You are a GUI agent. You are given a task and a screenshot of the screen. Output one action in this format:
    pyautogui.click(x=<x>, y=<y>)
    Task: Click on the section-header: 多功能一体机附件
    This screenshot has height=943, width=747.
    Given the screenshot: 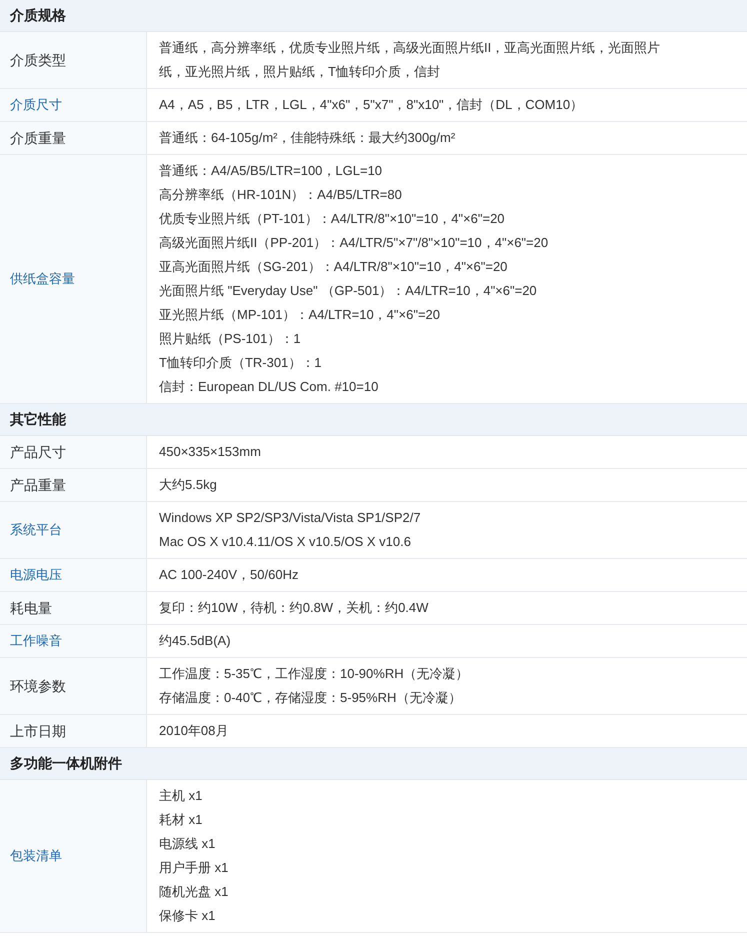 What is the action you would take?
    pyautogui.click(x=373, y=764)
    